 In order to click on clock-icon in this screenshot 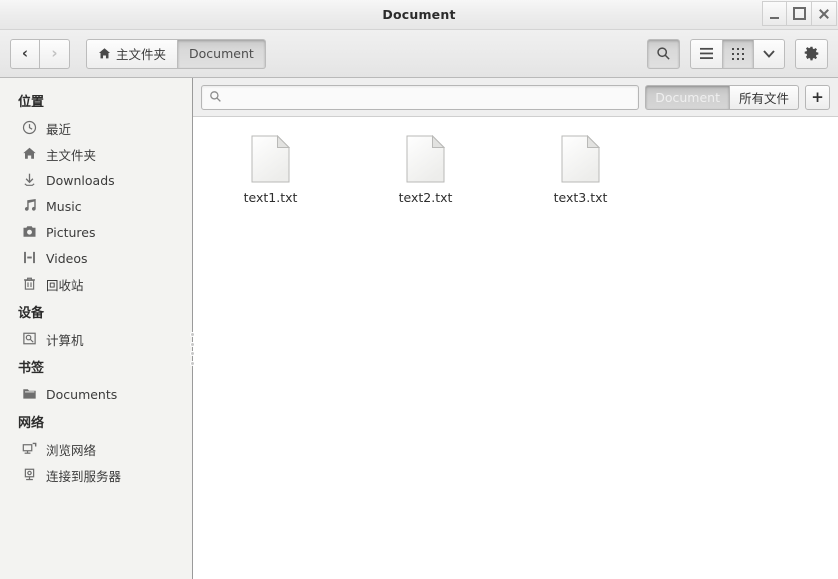, I will do `click(30, 128)`.